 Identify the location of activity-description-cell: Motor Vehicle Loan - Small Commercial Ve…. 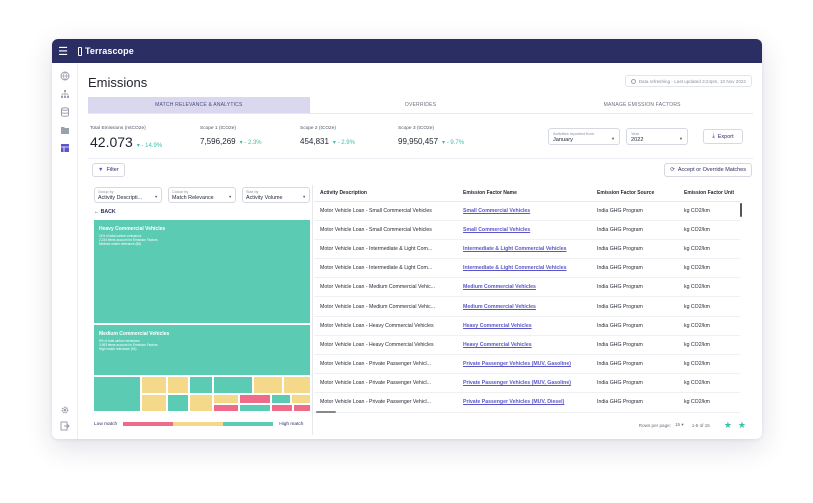
(385, 230).